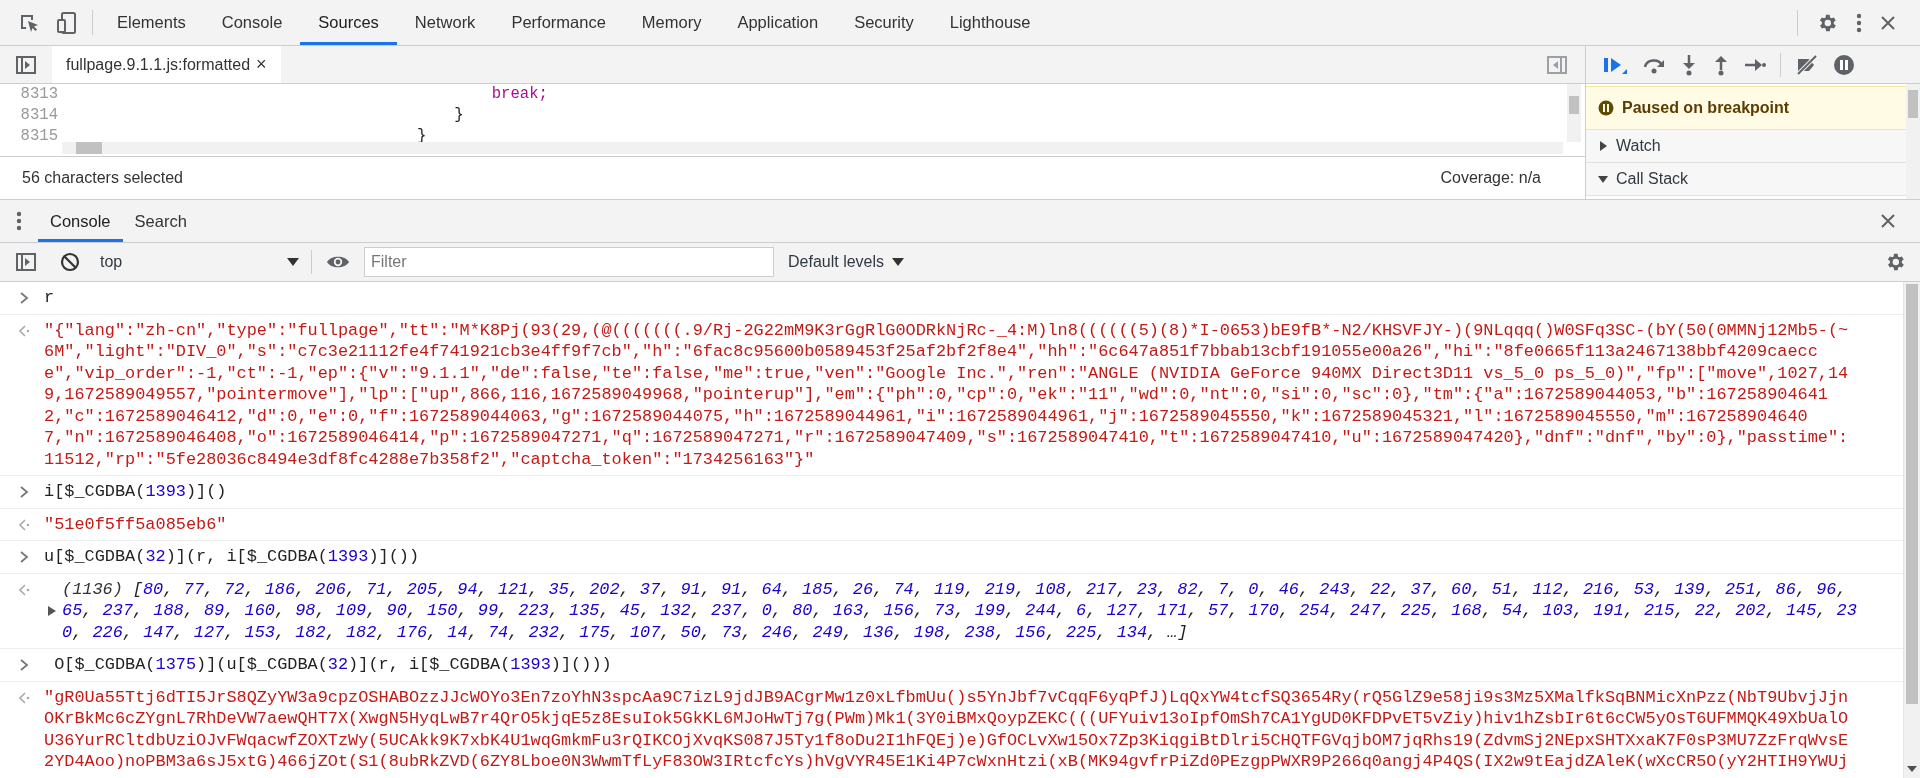 Image resolution: width=1920 pixels, height=778 pixels. I want to click on string-output: 2,"c":1672589046412,"d":0,"e":0,"f":1672589044063,"g":1672589044075,"h":1672589044961,"i":1672589044961,"j":1672589045550,"k":1672589045321,"l":1672589045550,"m":167258904640, so click(926, 416).